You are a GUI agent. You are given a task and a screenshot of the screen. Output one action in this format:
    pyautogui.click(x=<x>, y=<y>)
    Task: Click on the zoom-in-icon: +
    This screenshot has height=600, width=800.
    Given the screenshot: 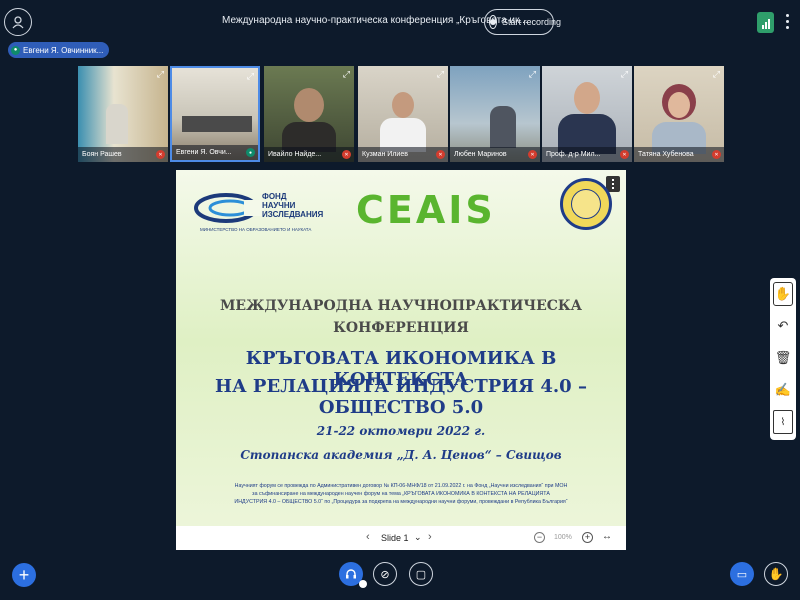 What is the action you would take?
    pyautogui.click(x=587, y=537)
    